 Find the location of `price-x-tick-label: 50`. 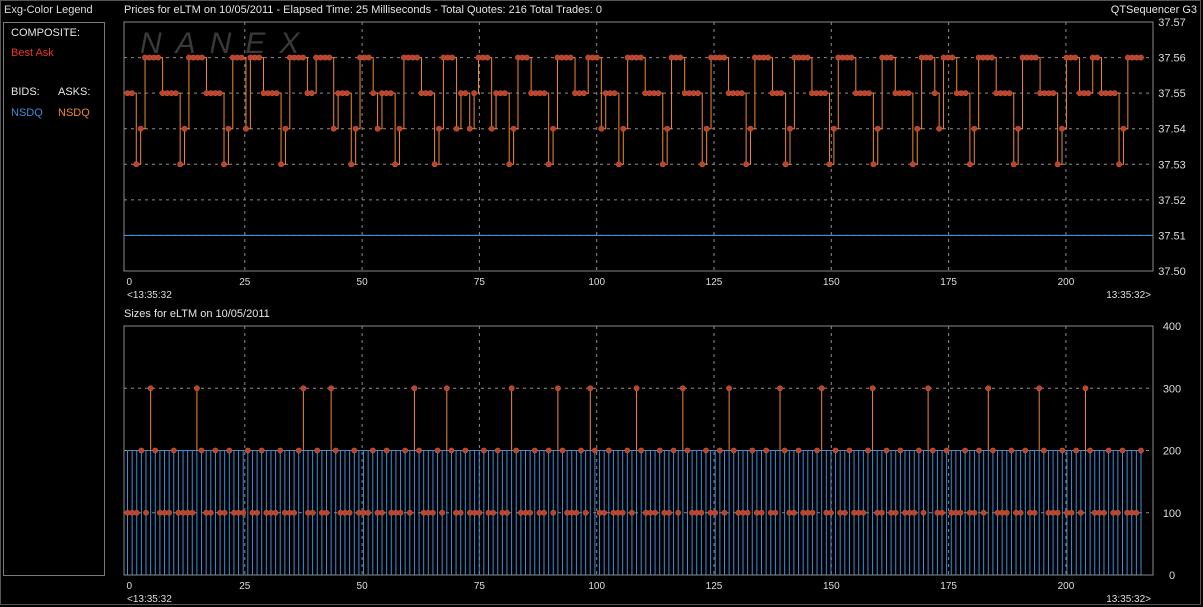

price-x-tick-label: 50 is located at coordinates (363, 282).